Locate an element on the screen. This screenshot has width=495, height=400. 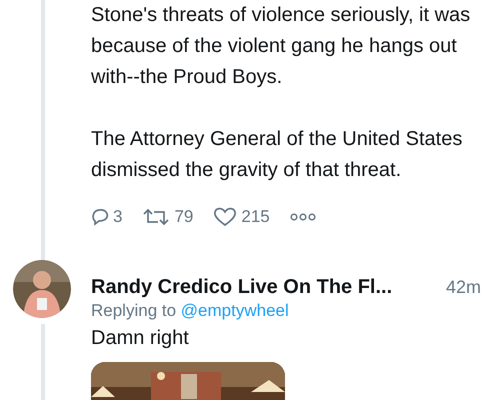
handle-link: @emptywheel is located at coordinates (234, 310).